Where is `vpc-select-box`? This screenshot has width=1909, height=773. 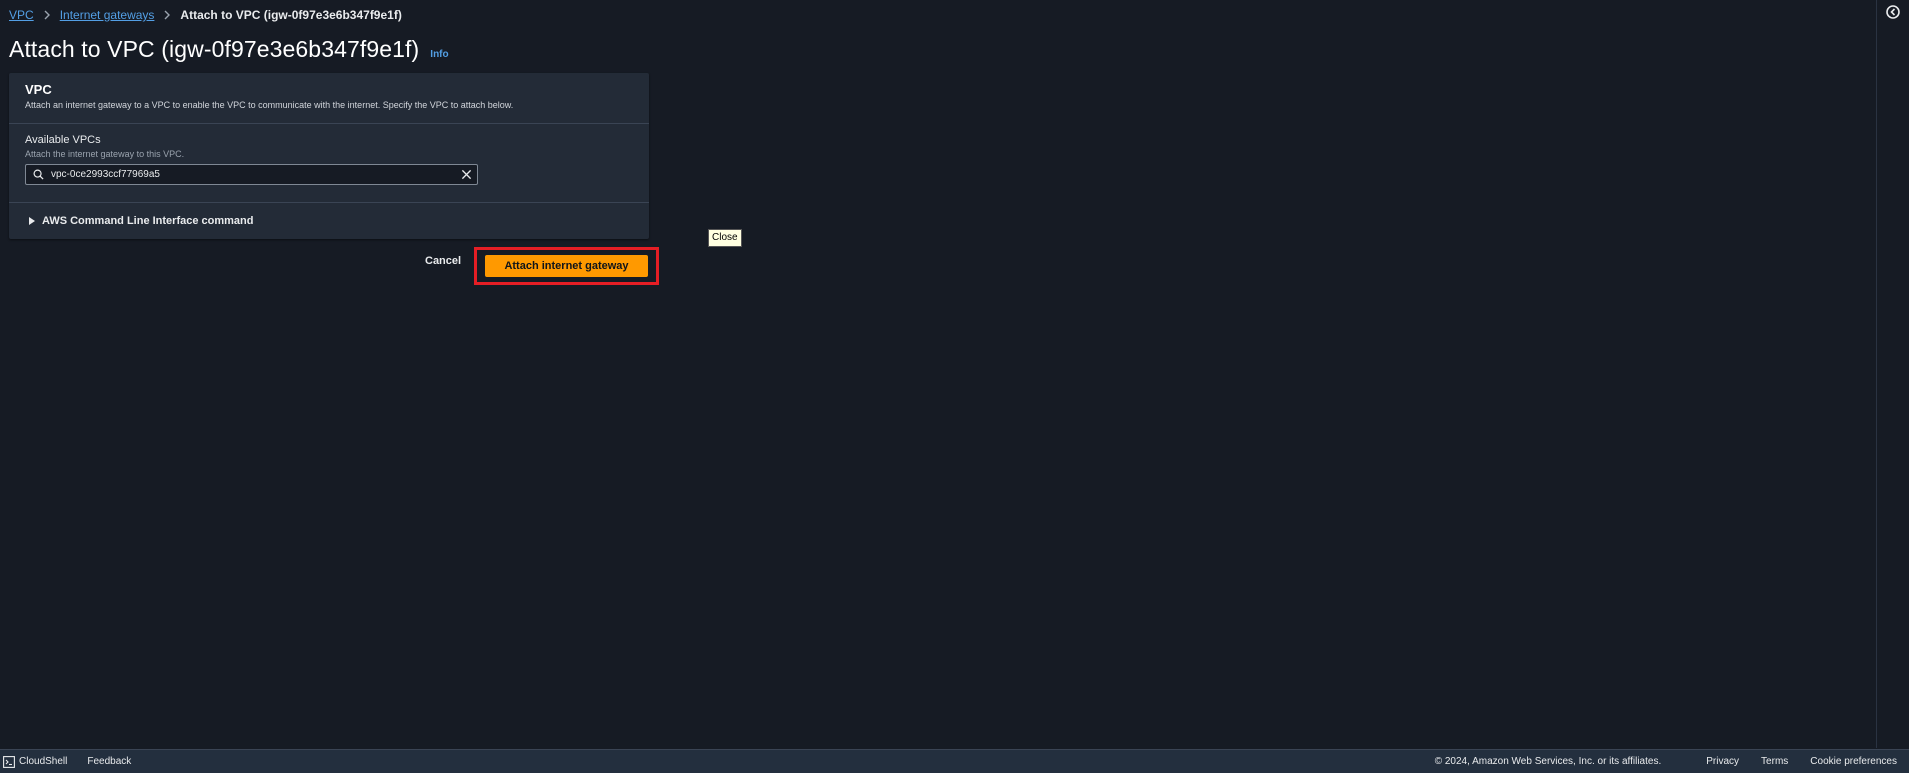 vpc-select-box is located at coordinates (251, 174).